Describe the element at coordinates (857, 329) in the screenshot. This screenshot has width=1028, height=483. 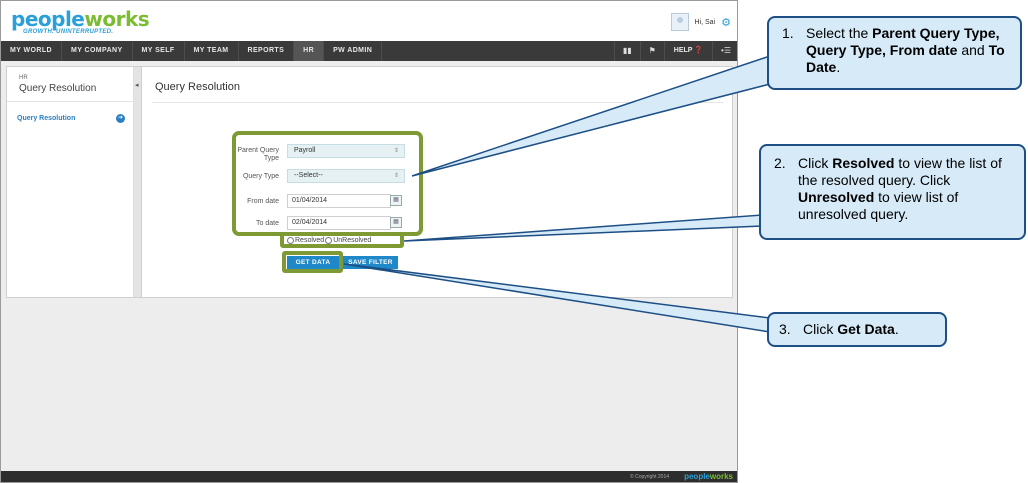
I see `callout-step-3: 3. Click Get Data.` at that location.